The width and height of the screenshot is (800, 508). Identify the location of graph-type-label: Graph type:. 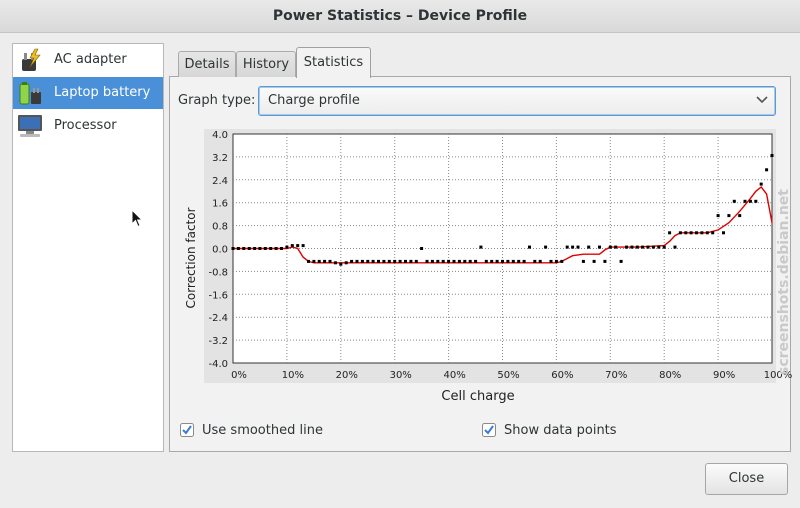
(217, 100).